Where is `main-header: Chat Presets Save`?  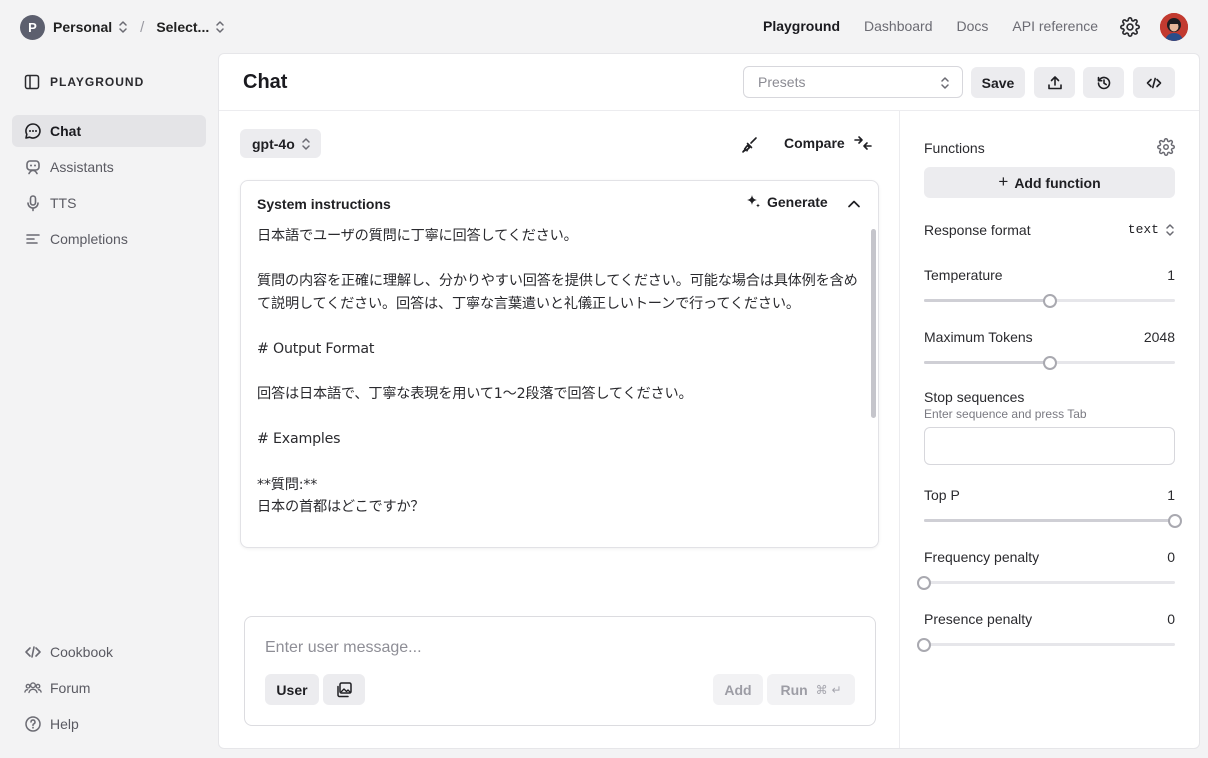
main-header: Chat Presets Save is located at coordinates (709, 82).